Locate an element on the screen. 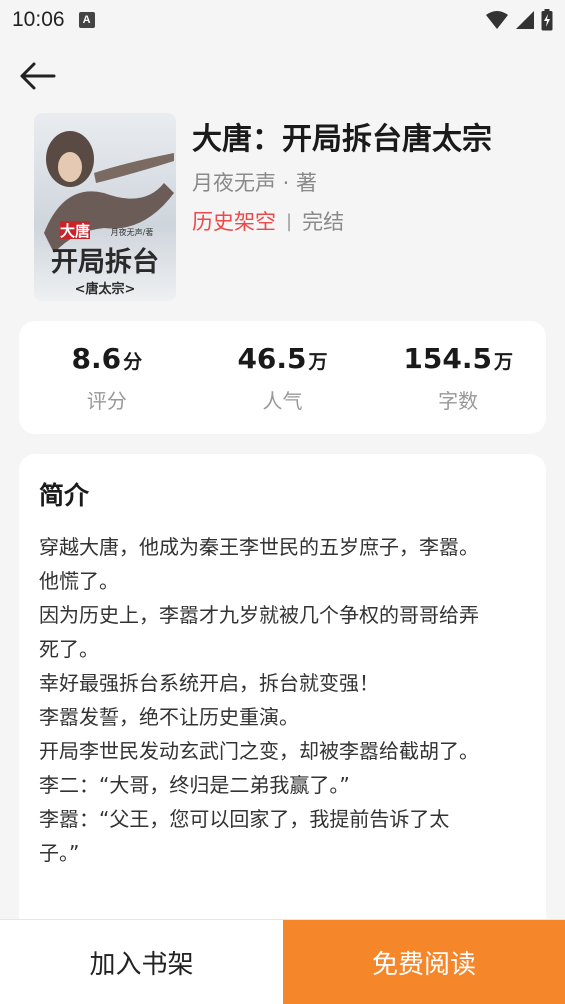 This screenshot has width=565, height=1004. book-status: 完结 is located at coordinates (323, 222).